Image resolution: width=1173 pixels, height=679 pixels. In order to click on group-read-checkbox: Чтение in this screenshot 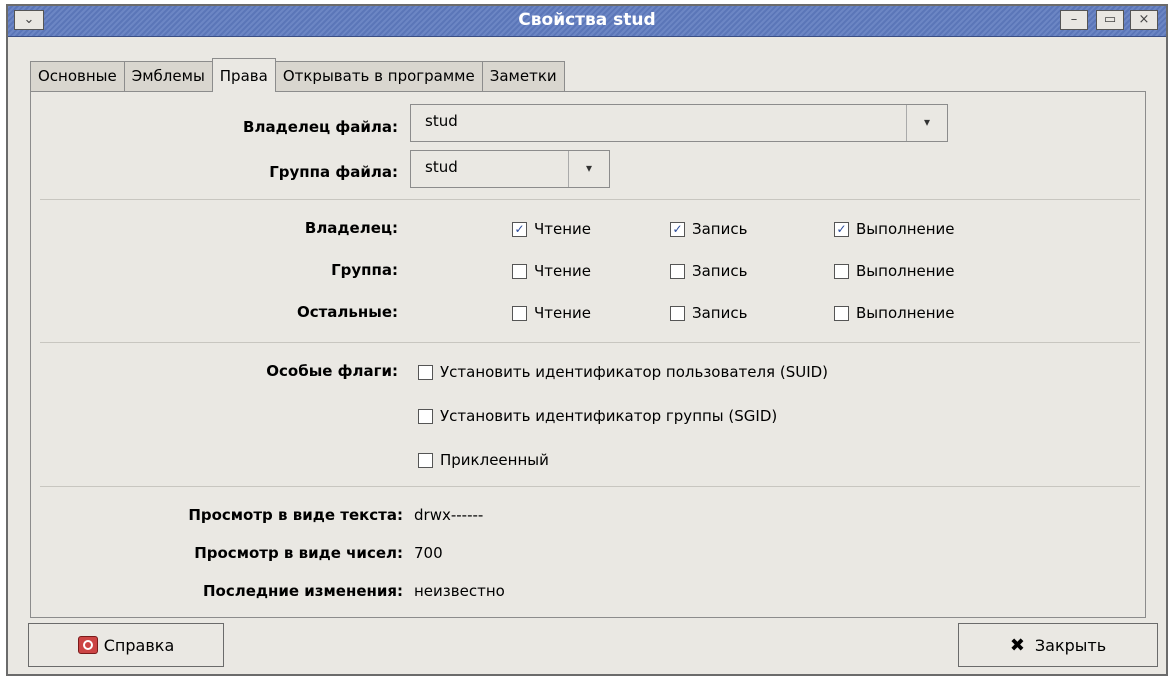, I will do `click(551, 271)`.